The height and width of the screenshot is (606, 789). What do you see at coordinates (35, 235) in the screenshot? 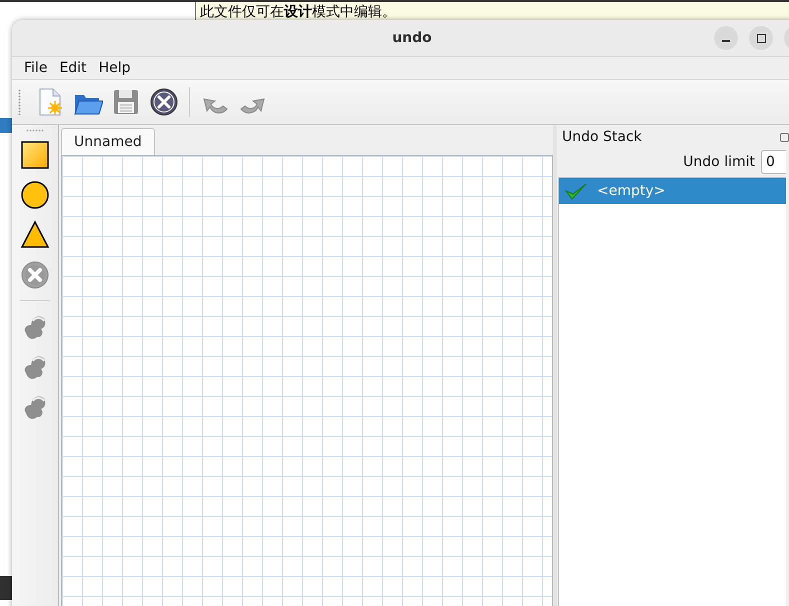
I see `triangle-icon` at bounding box center [35, 235].